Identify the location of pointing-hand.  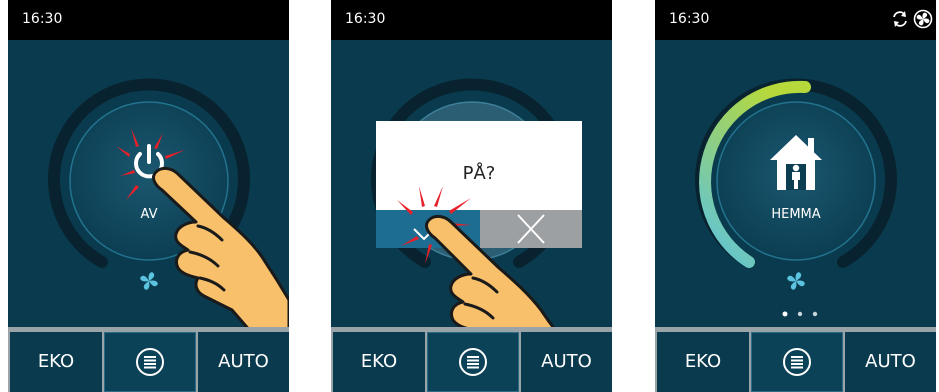
(220, 253).